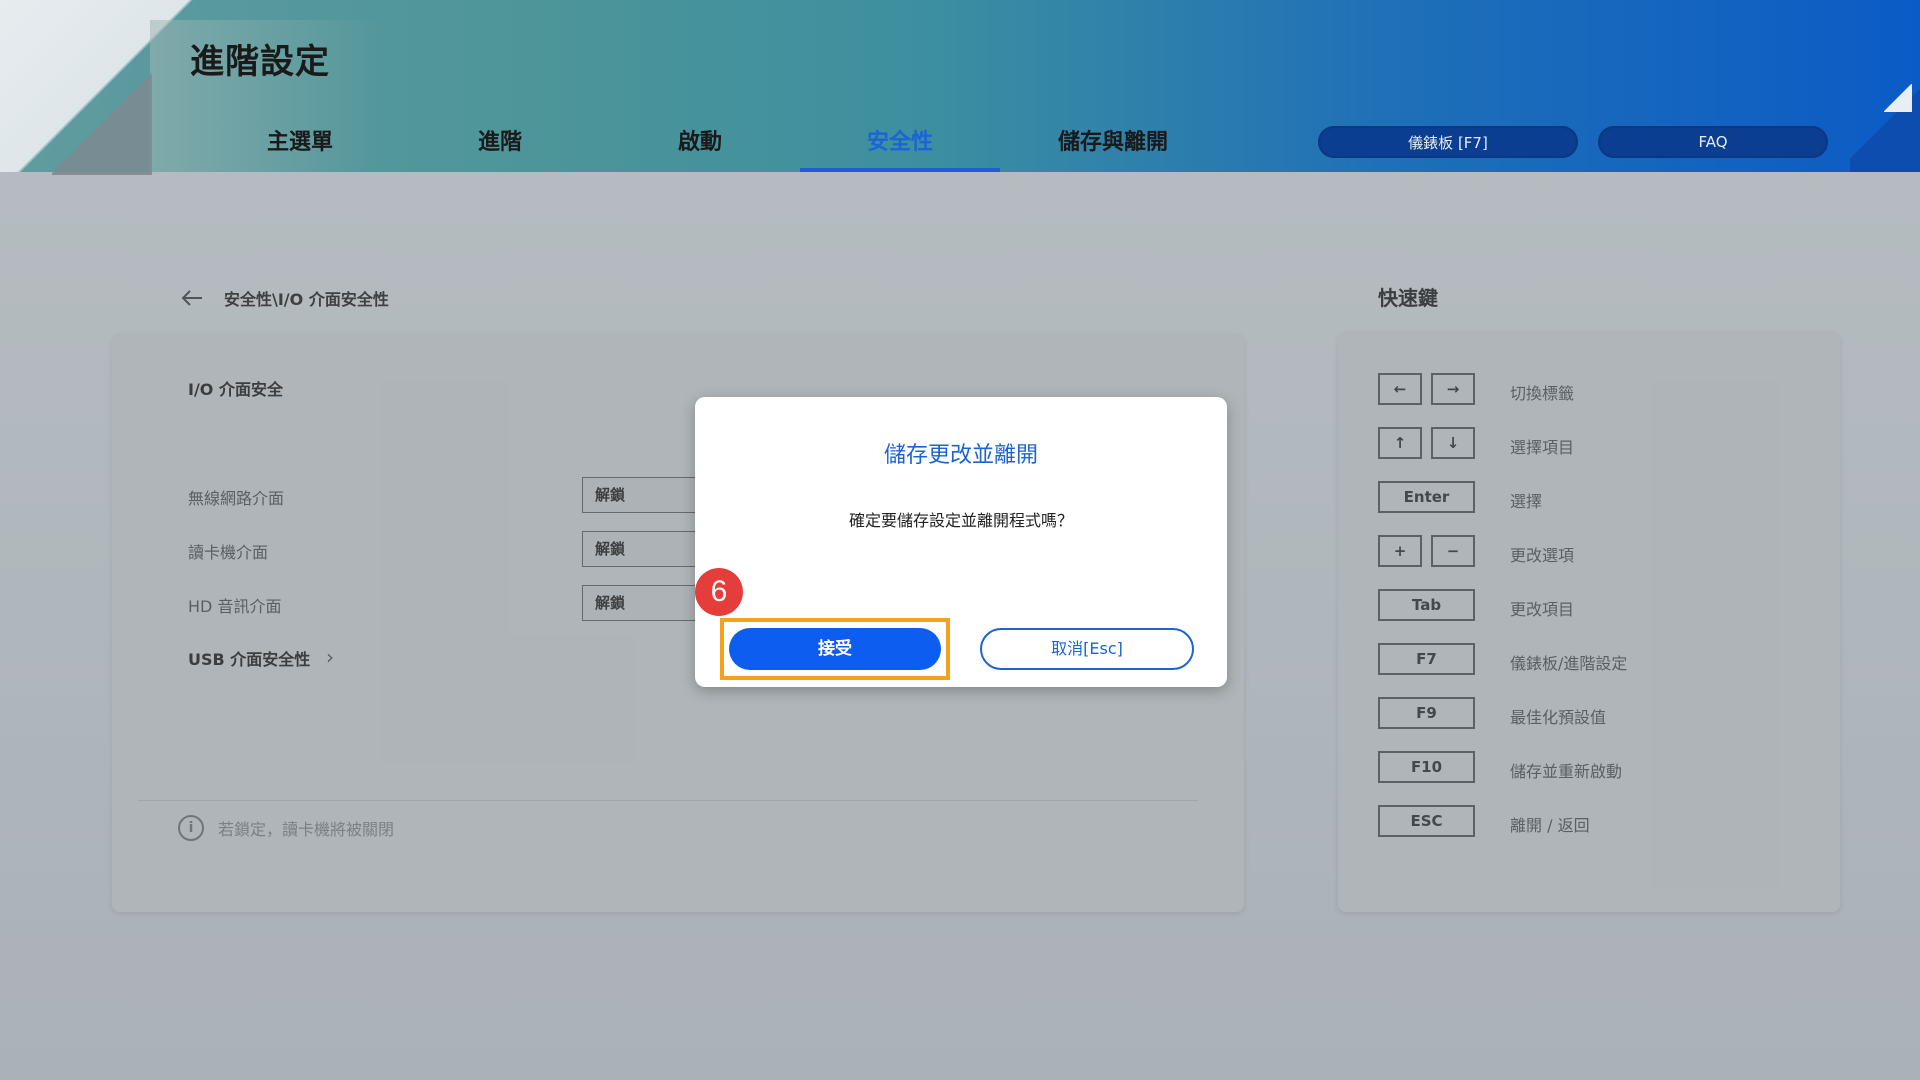 The image size is (1920, 1080). Describe the element at coordinates (1113, 140) in the screenshot. I see `tab-save-exit: 儲存與離開` at that location.